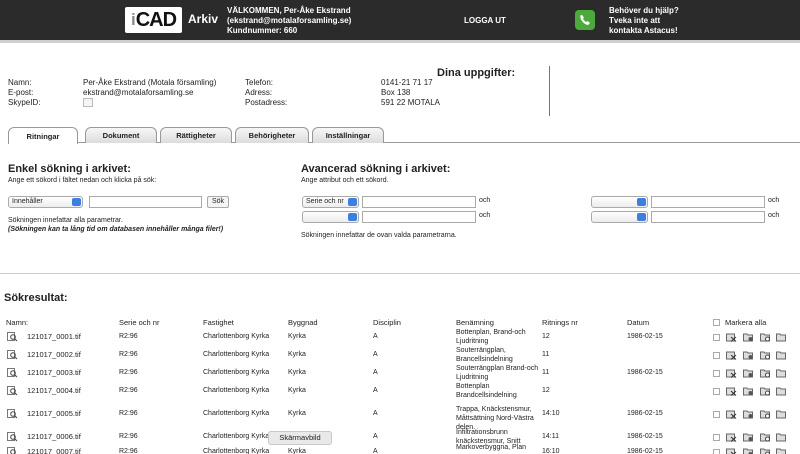 The width and height of the screenshot is (800, 454). What do you see at coordinates (54, 354) in the screenshot?
I see `file-name: 121017_0002.tif` at bounding box center [54, 354].